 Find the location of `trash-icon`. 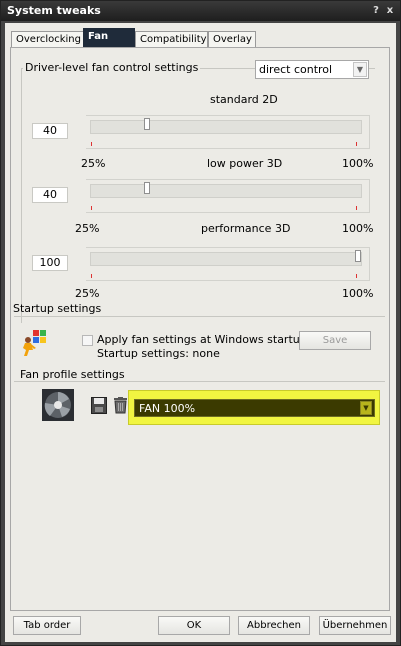

trash-icon is located at coordinates (120, 405).